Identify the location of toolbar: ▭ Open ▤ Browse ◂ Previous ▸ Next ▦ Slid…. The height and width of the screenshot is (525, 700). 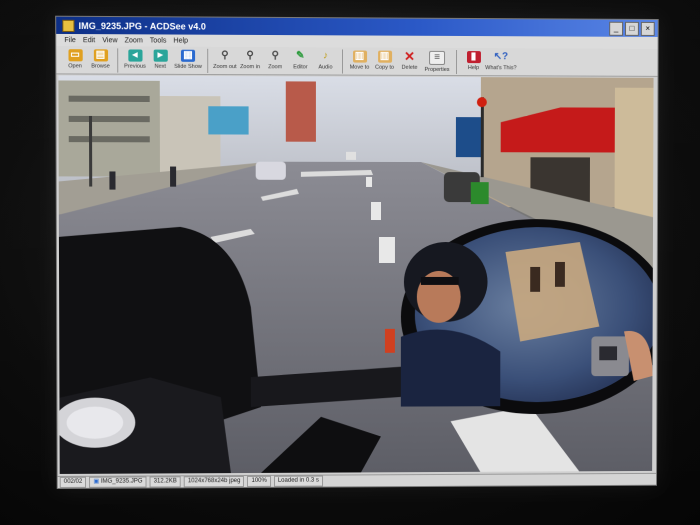
(356, 61).